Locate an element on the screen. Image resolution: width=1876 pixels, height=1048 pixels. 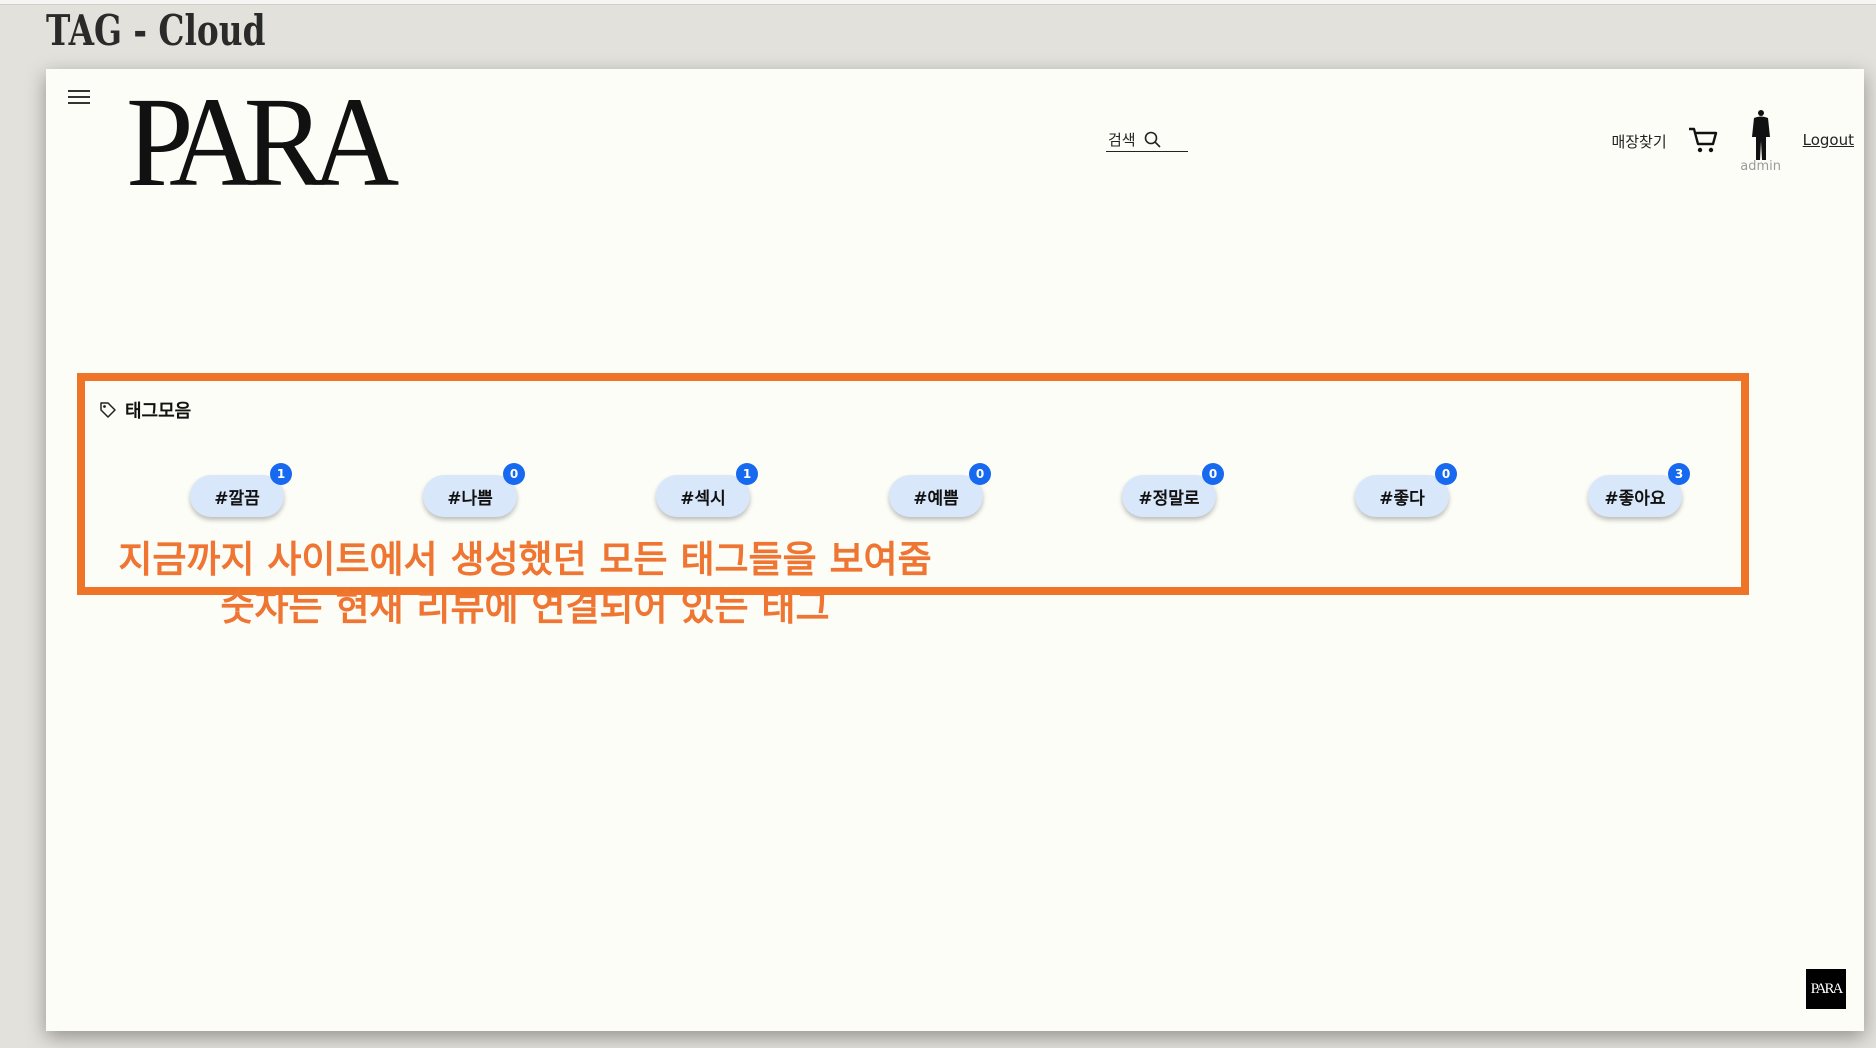
logout-link: Logout is located at coordinates (1828, 140).